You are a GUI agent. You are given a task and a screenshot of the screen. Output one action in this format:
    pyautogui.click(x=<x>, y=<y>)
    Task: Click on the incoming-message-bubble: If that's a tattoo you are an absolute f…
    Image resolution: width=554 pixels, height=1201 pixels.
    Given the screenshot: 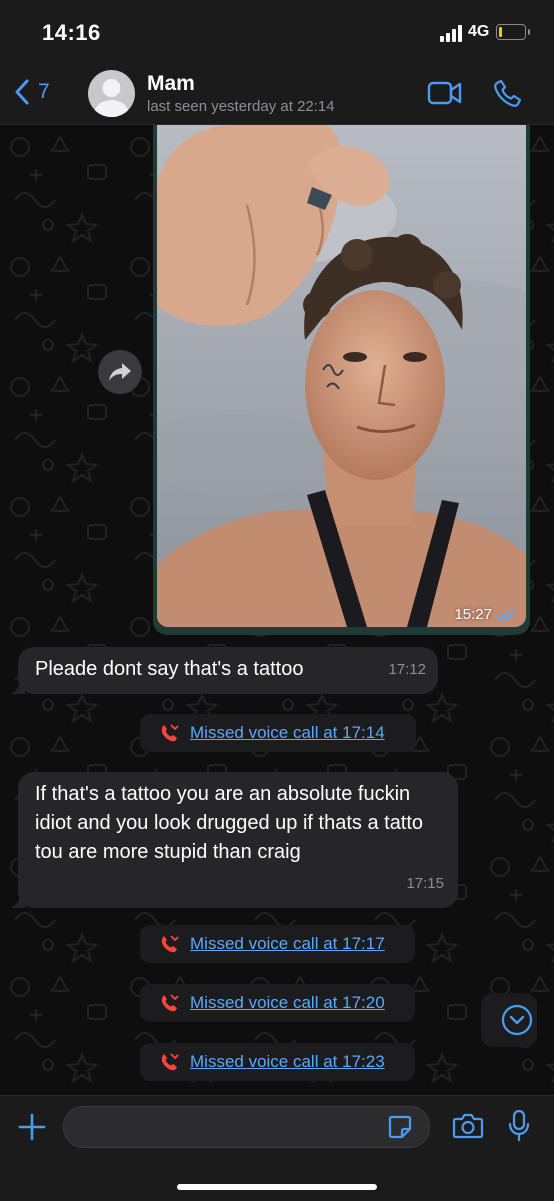 What is the action you would take?
    pyautogui.click(x=234, y=840)
    